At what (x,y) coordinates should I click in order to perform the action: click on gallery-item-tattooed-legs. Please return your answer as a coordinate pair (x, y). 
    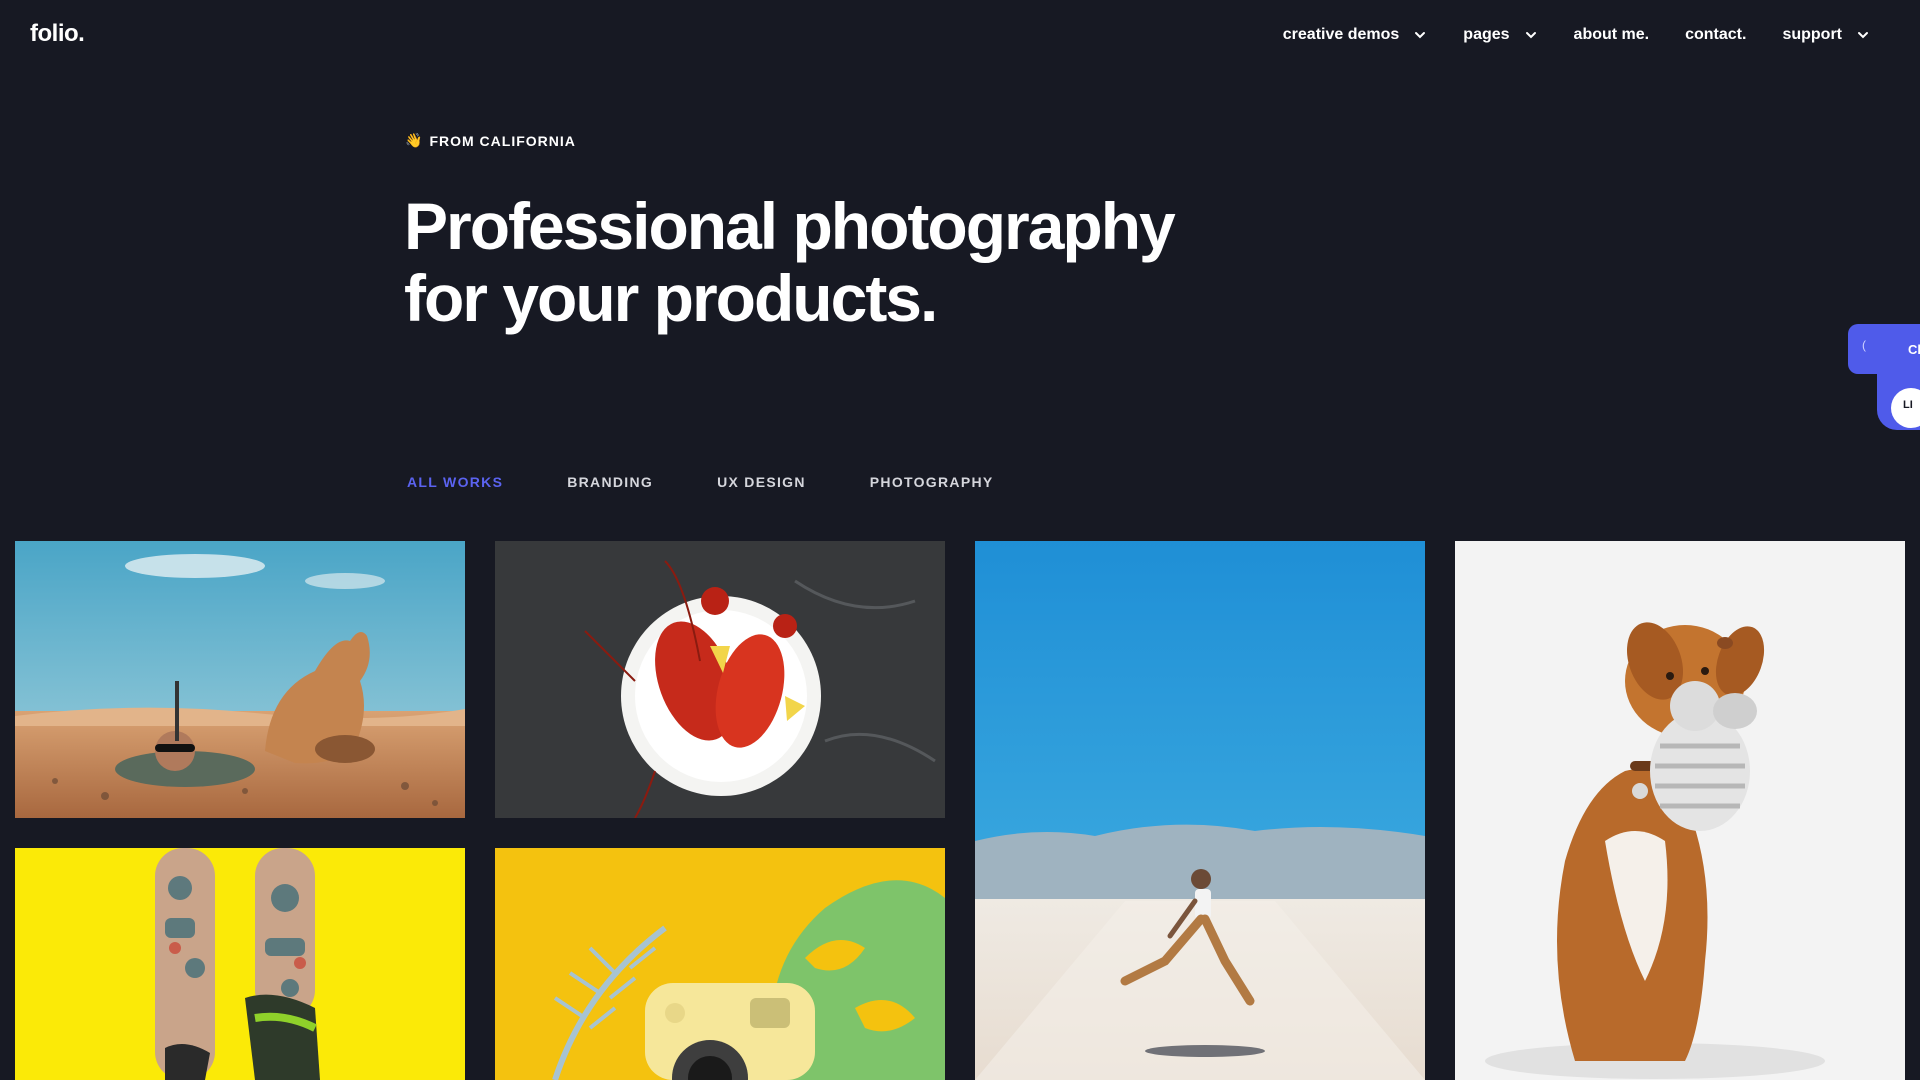
    Looking at the image, I should click on (240, 964).